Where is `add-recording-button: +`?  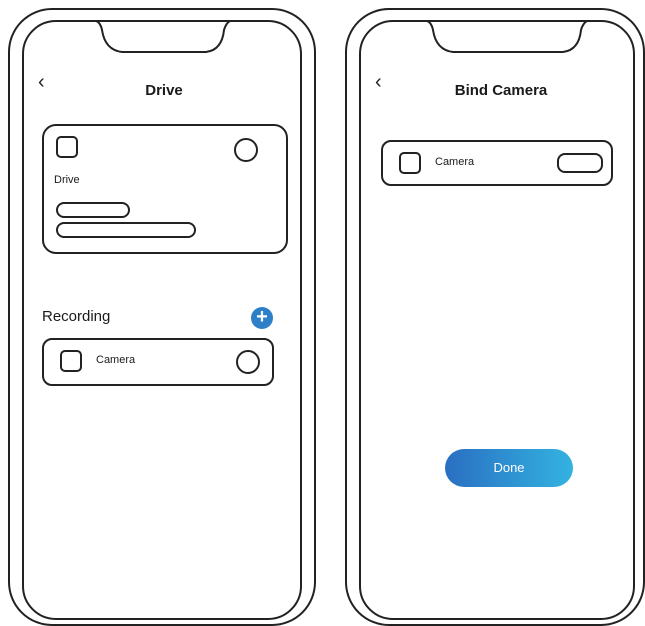 add-recording-button: + is located at coordinates (262, 318).